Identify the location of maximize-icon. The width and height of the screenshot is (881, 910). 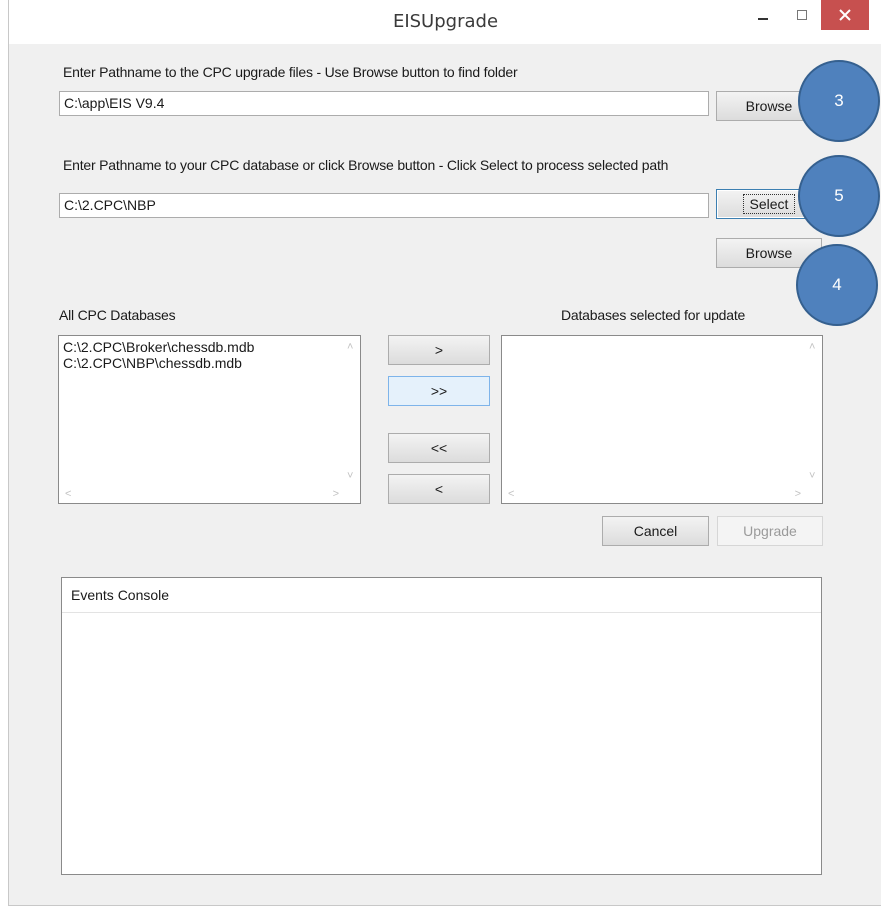
(802, 15).